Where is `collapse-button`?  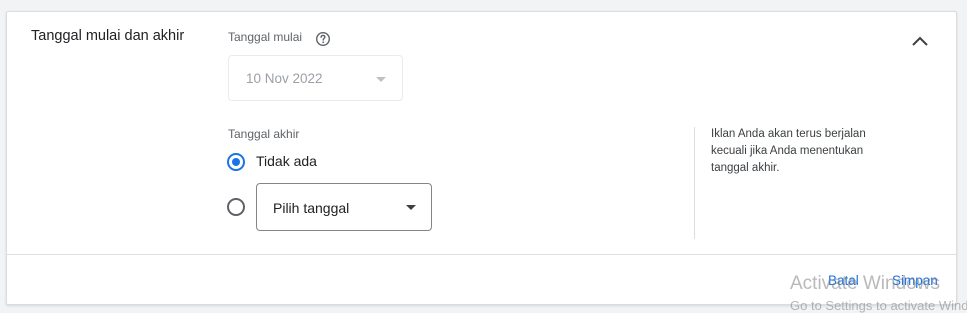 collapse-button is located at coordinates (920, 41).